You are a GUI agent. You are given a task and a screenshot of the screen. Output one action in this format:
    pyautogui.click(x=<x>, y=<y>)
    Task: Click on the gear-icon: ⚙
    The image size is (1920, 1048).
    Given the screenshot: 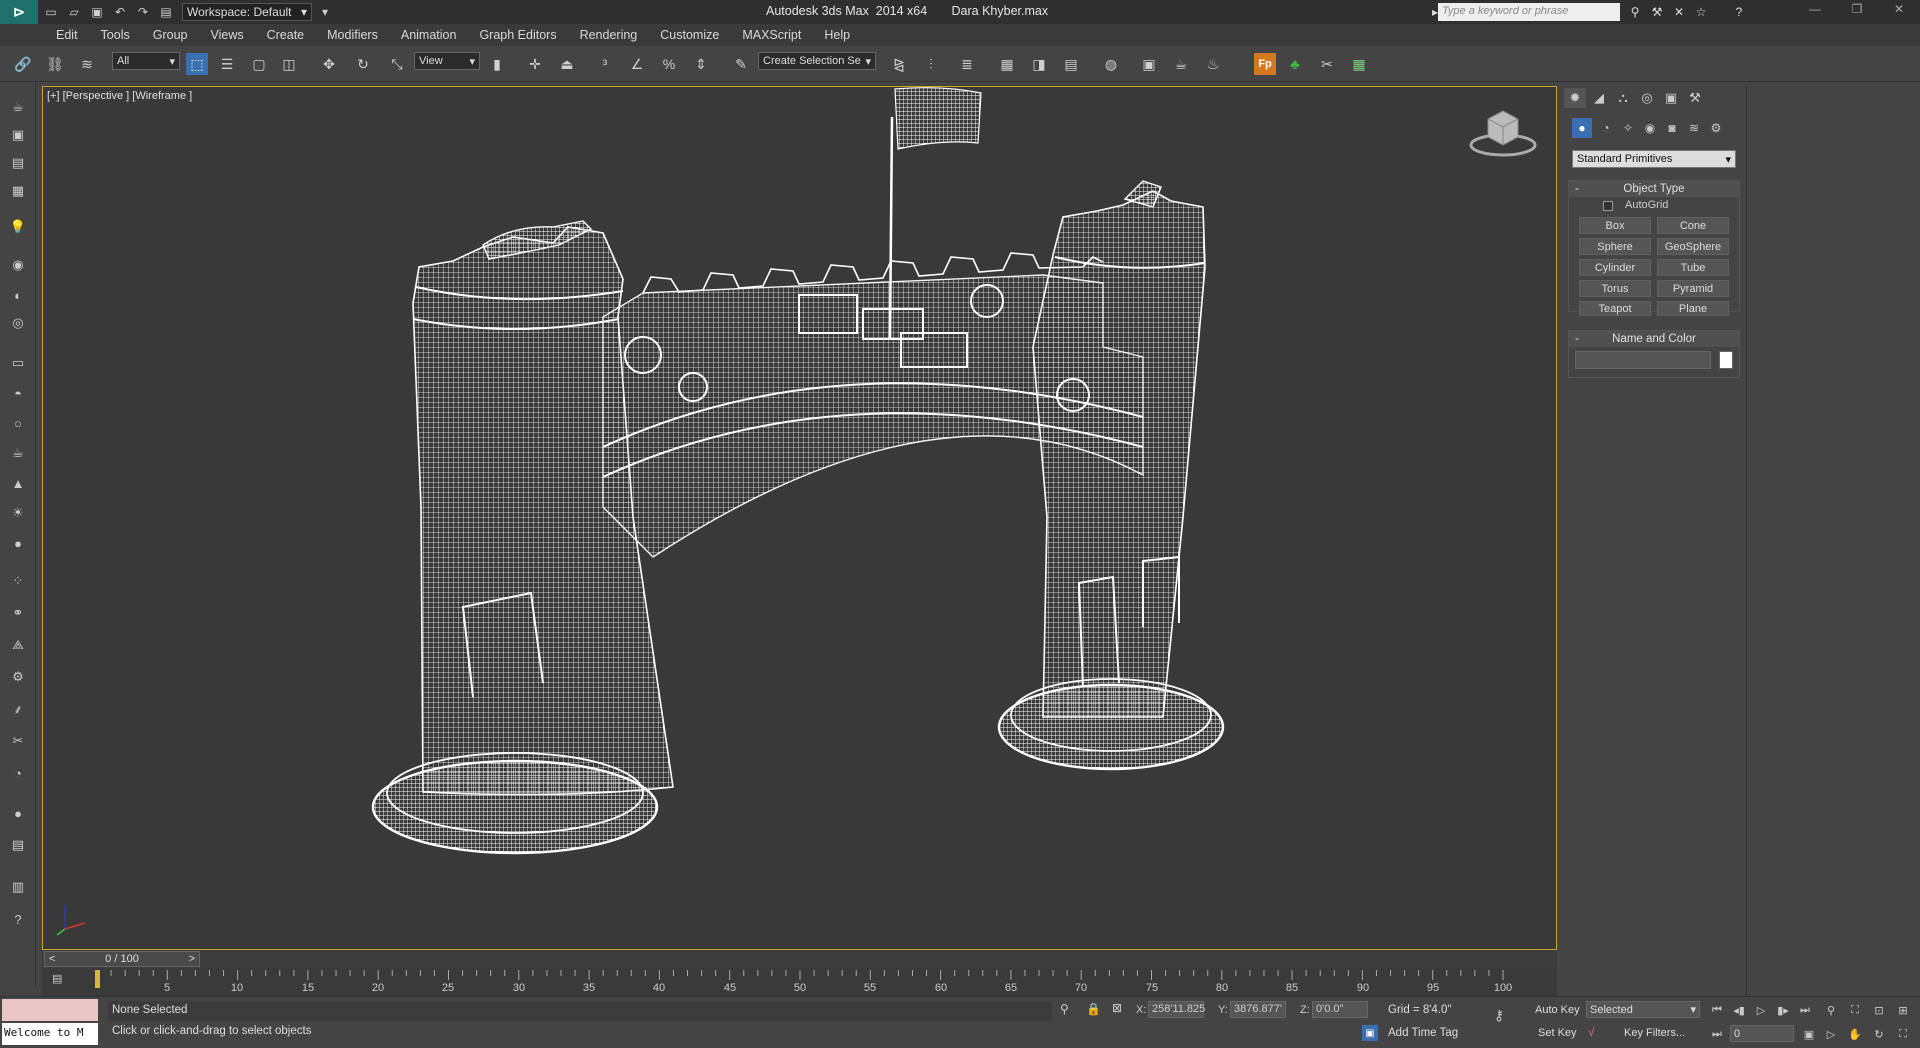 What is the action you would take?
    pyautogui.click(x=18, y=677)
    